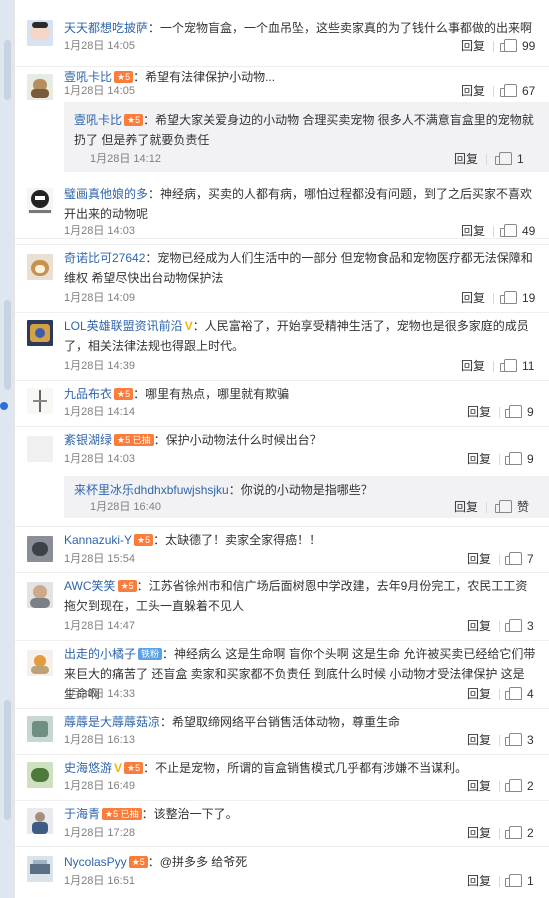 Image resolution: width=549 pixels, height=898 pixels. I want to click on username-link: NycolasPyy, so click(95, 862).